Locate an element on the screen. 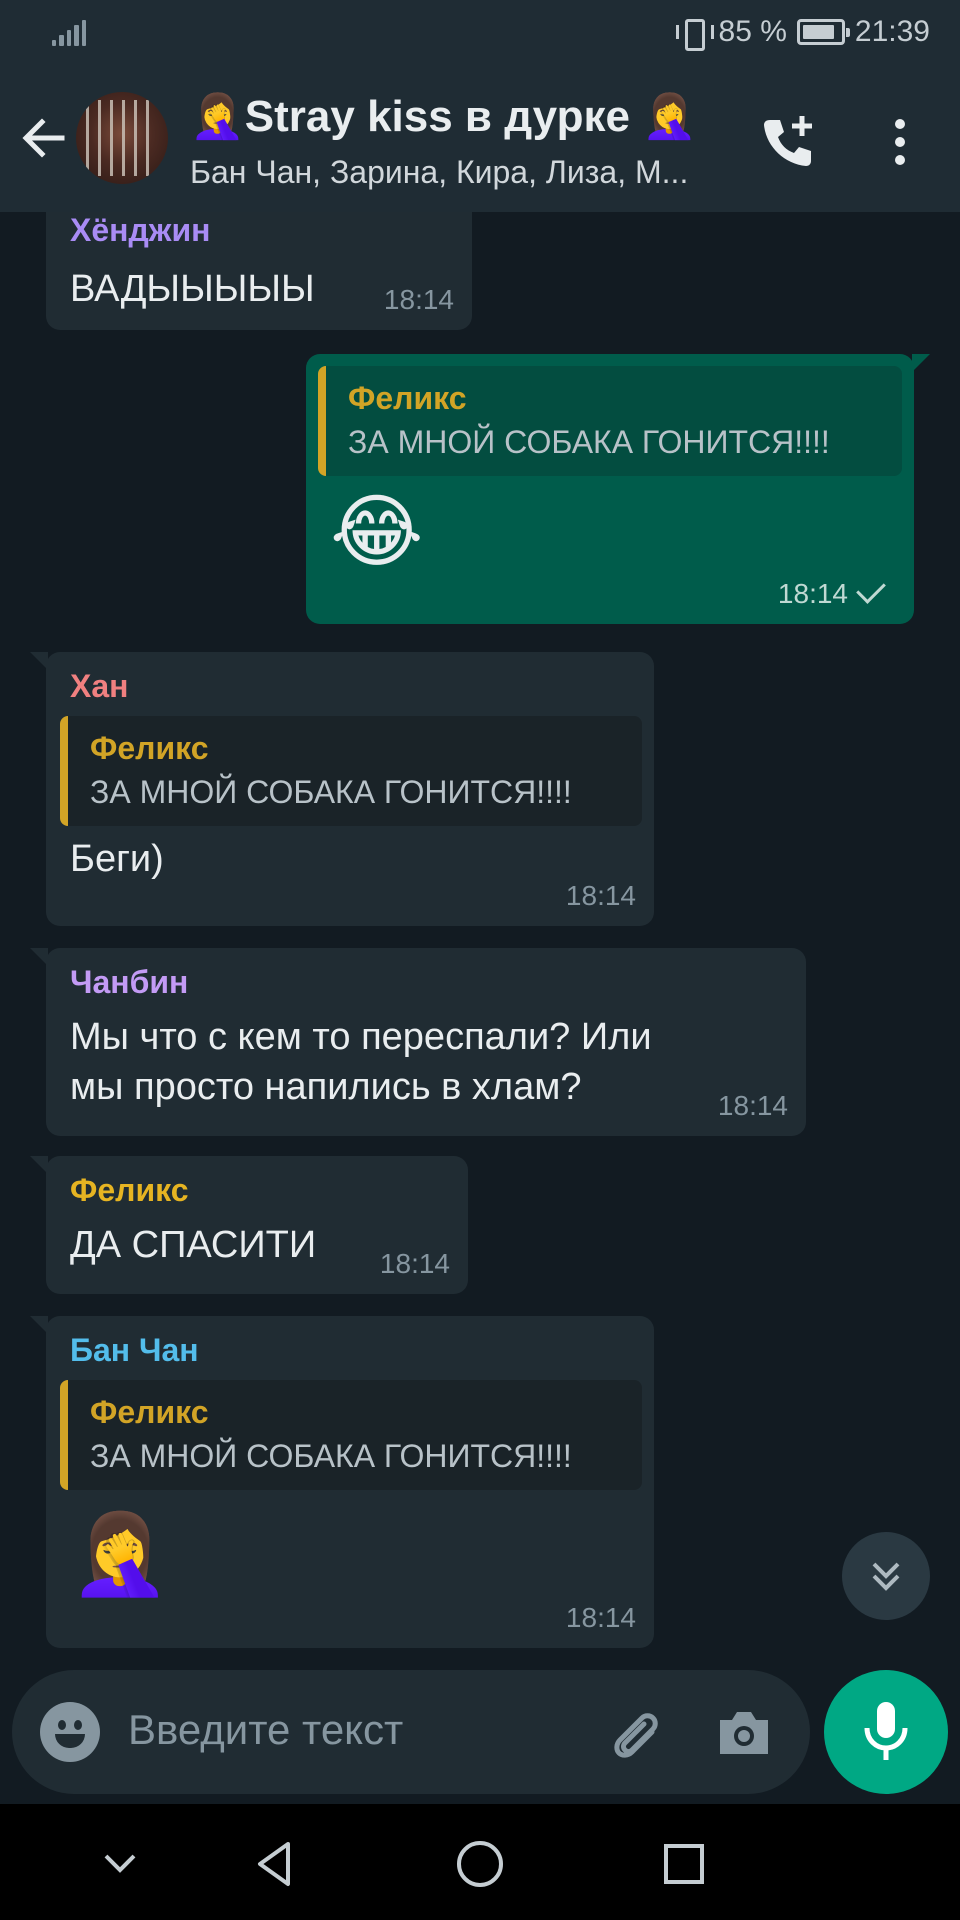 Image resolution: width=960 pixels, height=1920 pixels. battery-percent: 85 % is located at coordinates (752, 31).